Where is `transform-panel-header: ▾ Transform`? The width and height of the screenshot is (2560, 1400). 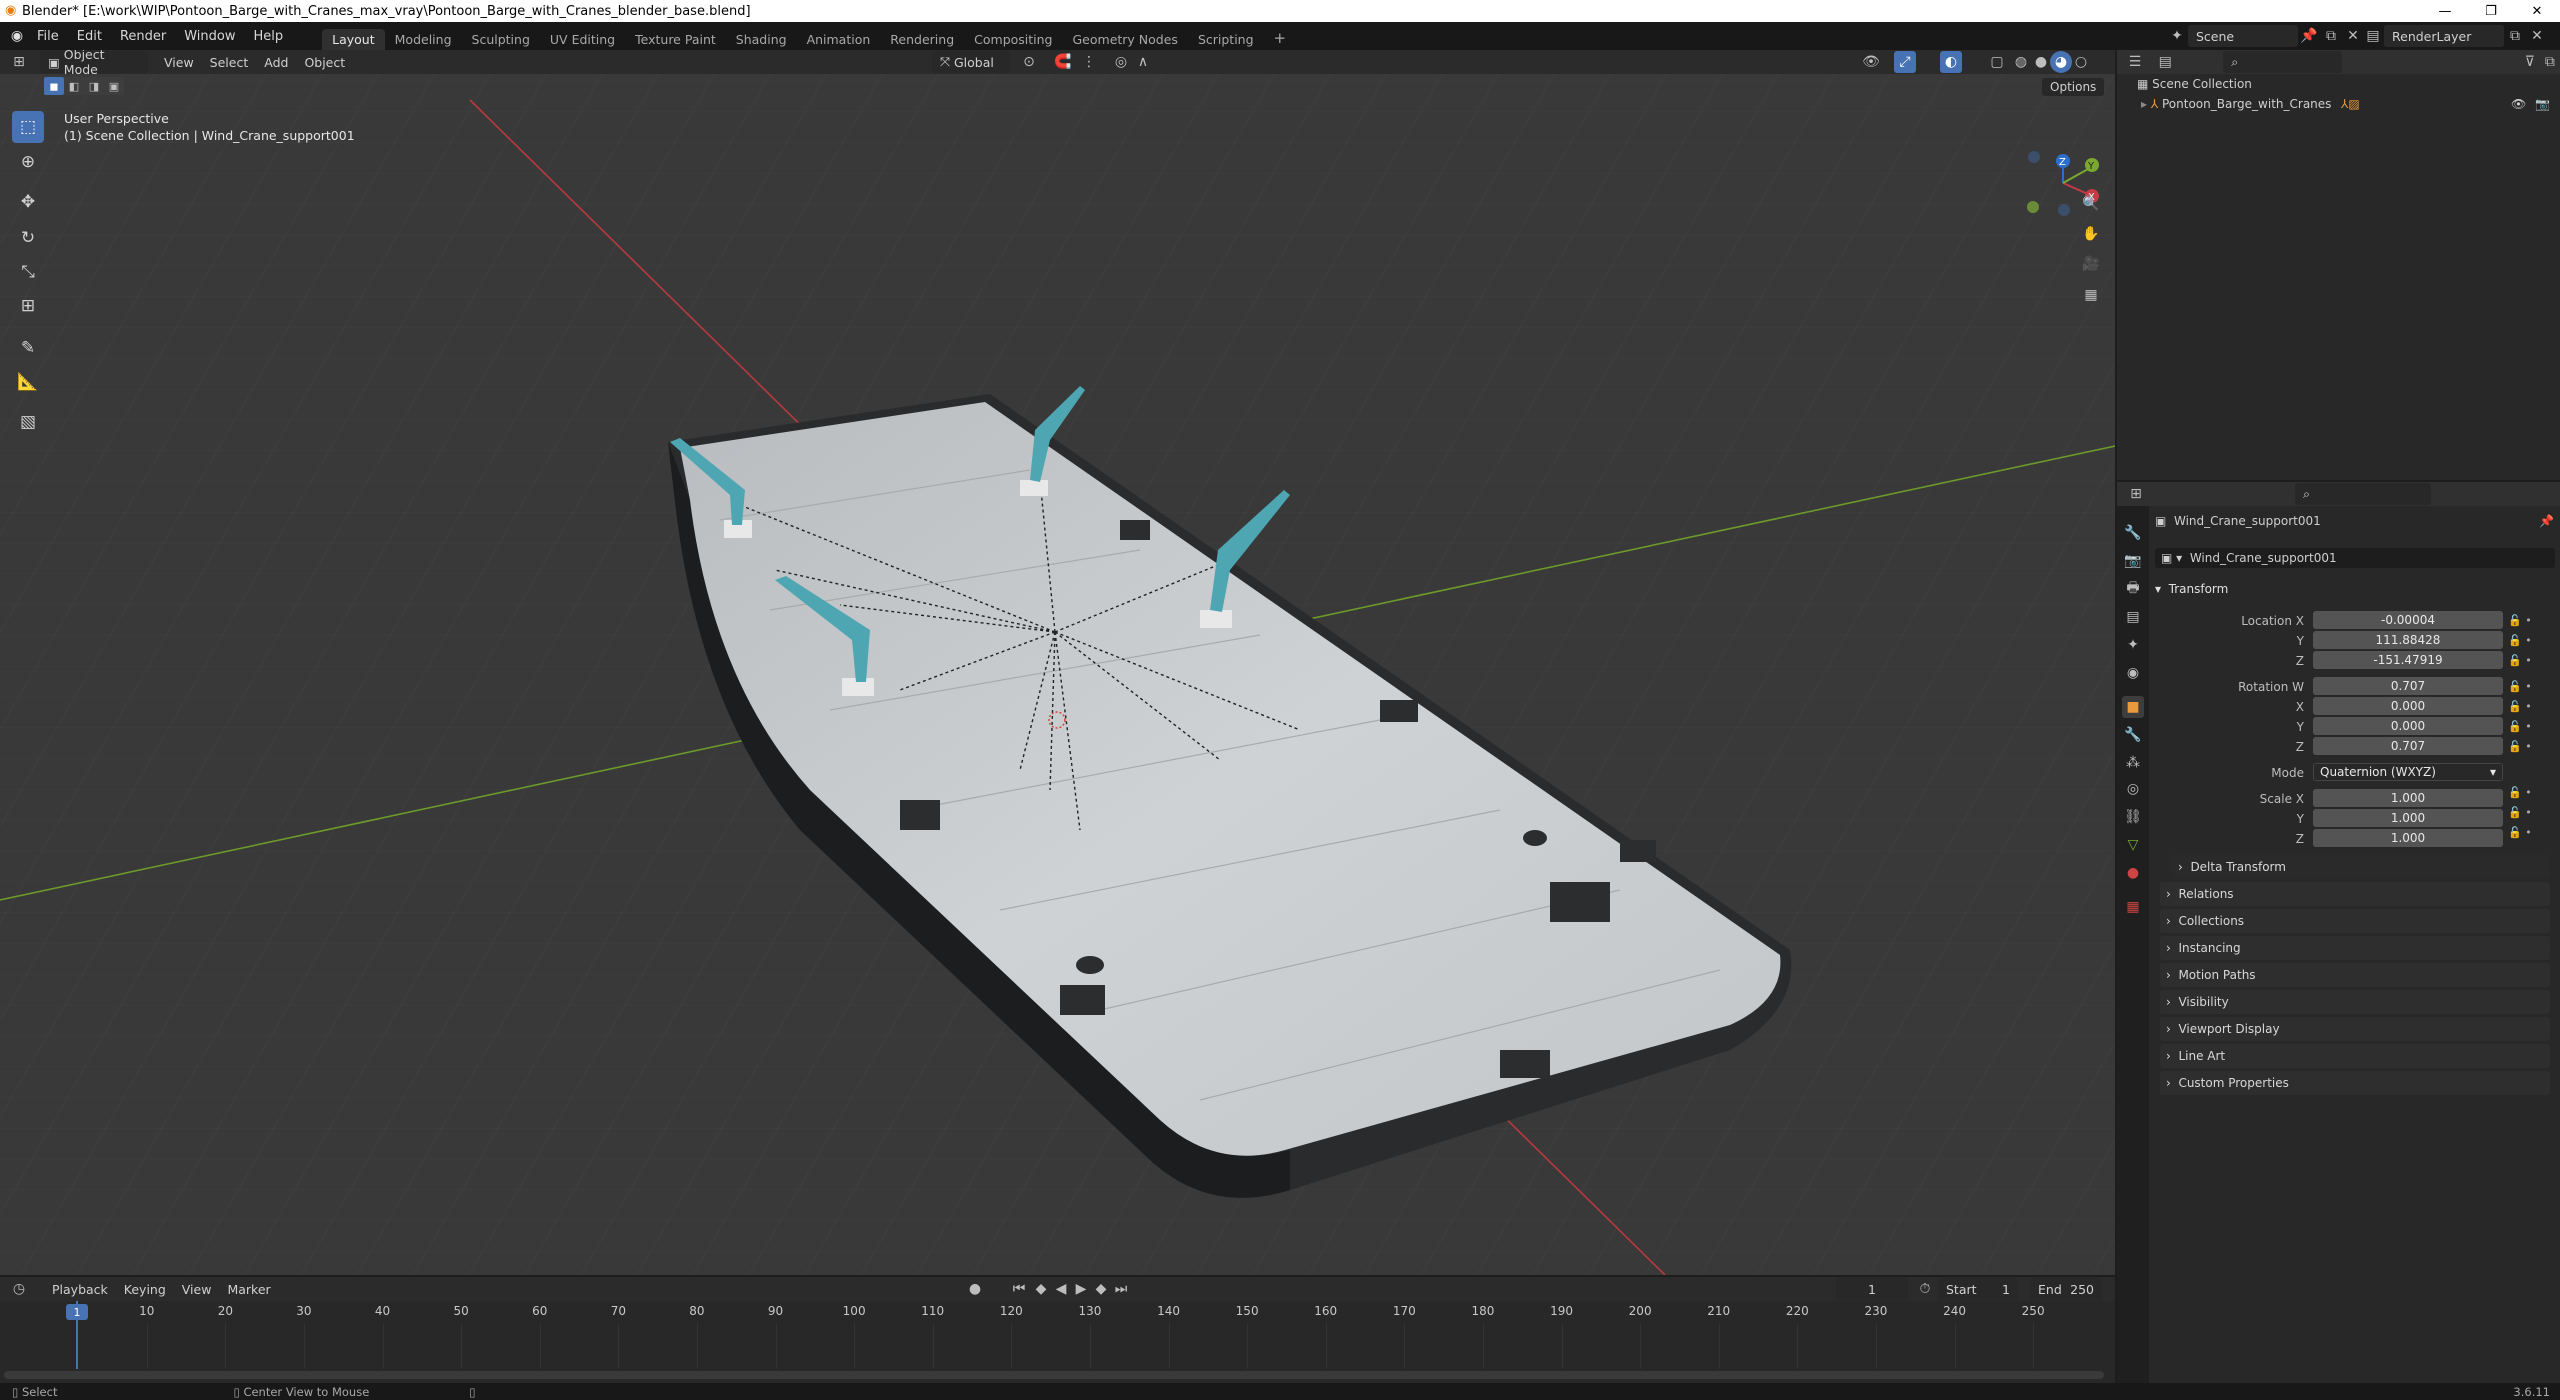 transform-panel-header: ▾ Transform is located at coordinates (2355, 589).